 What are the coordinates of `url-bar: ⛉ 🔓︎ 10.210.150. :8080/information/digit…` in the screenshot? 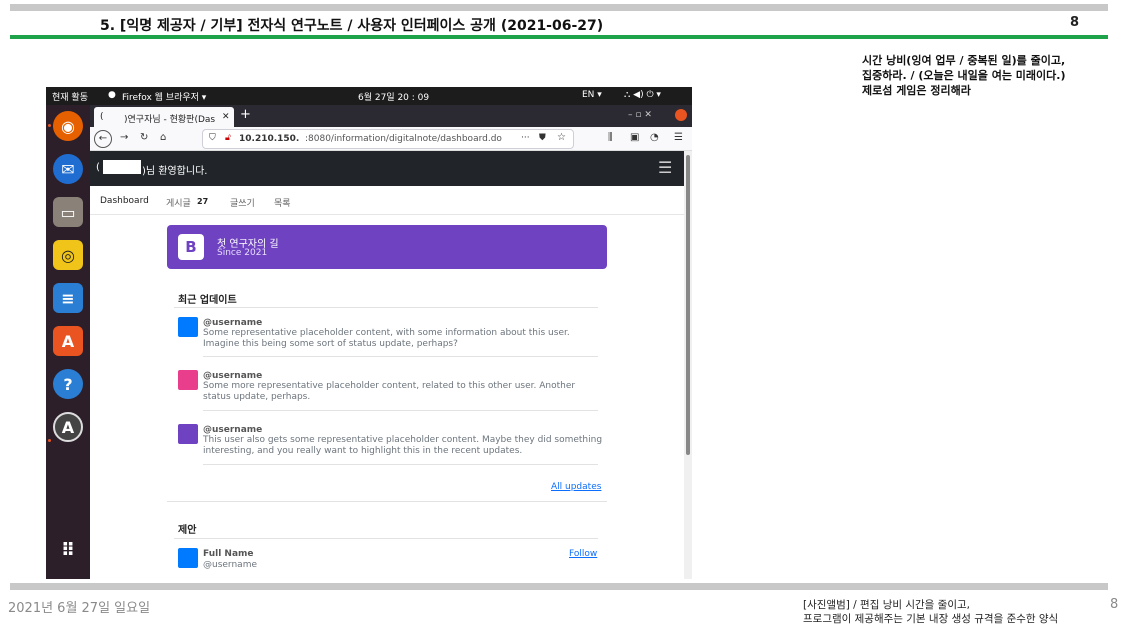 It's located at (388, 139).